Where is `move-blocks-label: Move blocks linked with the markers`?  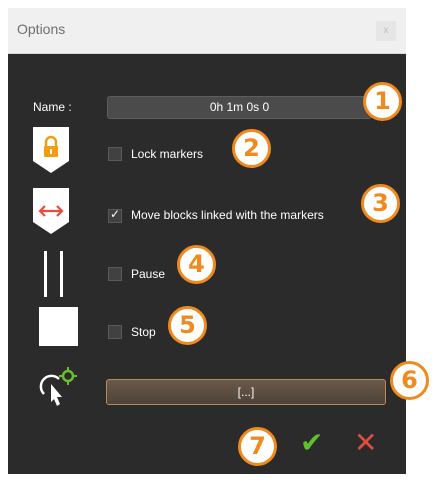 move-blocks-label: Move blocks linked with the markers is located at coordinates (227, 215).